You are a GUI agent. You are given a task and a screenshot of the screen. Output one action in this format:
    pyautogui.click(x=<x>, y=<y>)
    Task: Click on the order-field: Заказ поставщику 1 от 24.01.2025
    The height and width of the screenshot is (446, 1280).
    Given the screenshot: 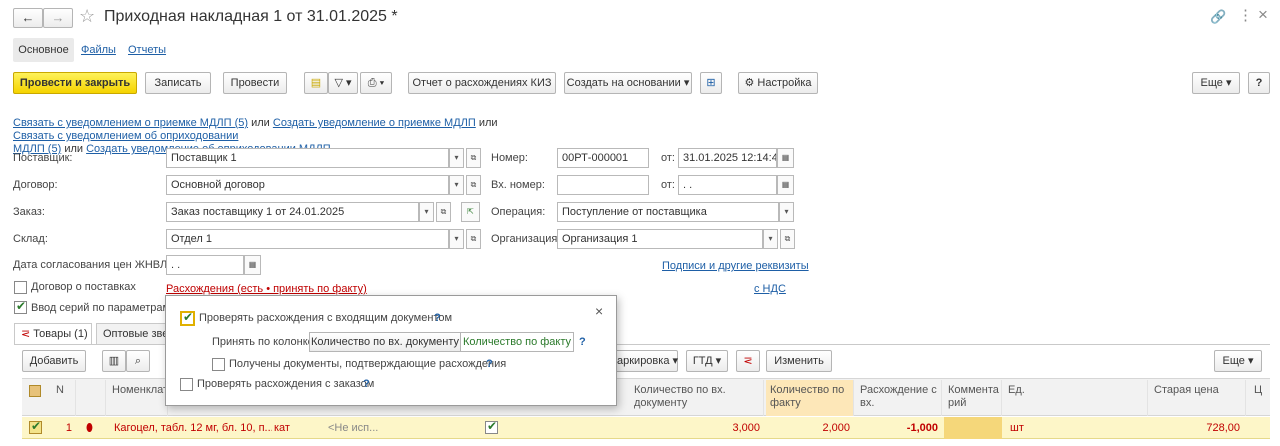 What is the action you would take?
    pyautogui.click(x=292, y=212)
    